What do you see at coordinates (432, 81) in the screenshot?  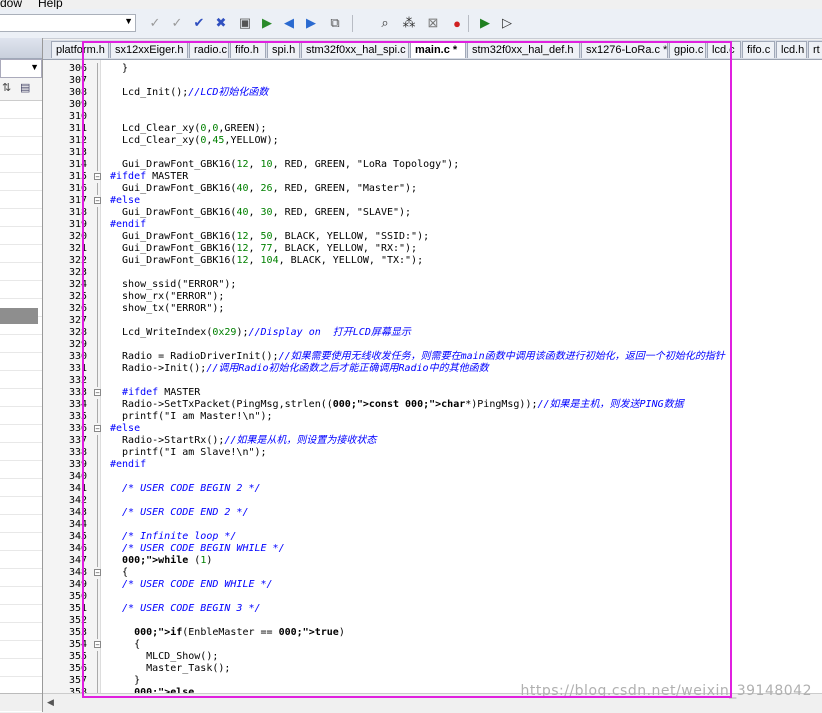 I see `code-line: 307` at bounding box center [432, 81].